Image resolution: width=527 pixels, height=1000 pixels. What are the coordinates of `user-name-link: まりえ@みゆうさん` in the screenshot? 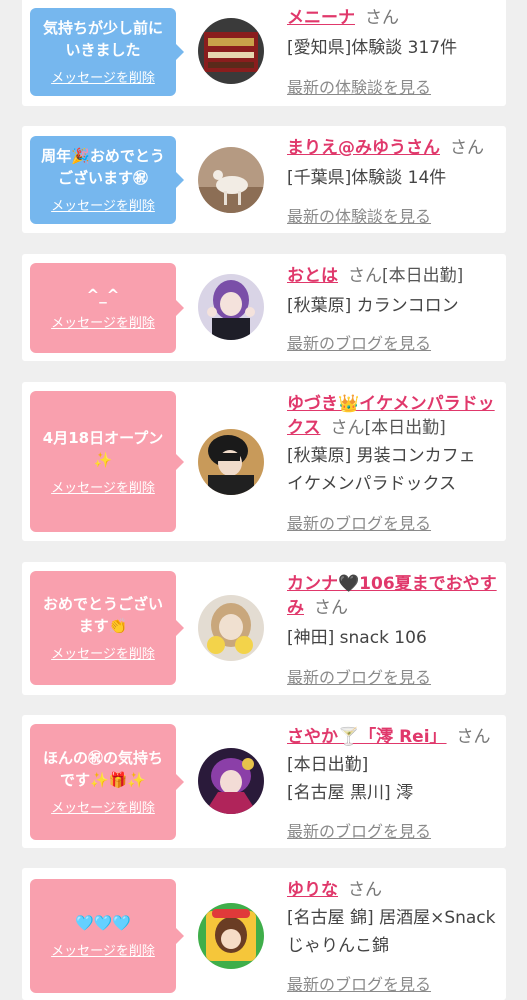 It's located at (363, 148).